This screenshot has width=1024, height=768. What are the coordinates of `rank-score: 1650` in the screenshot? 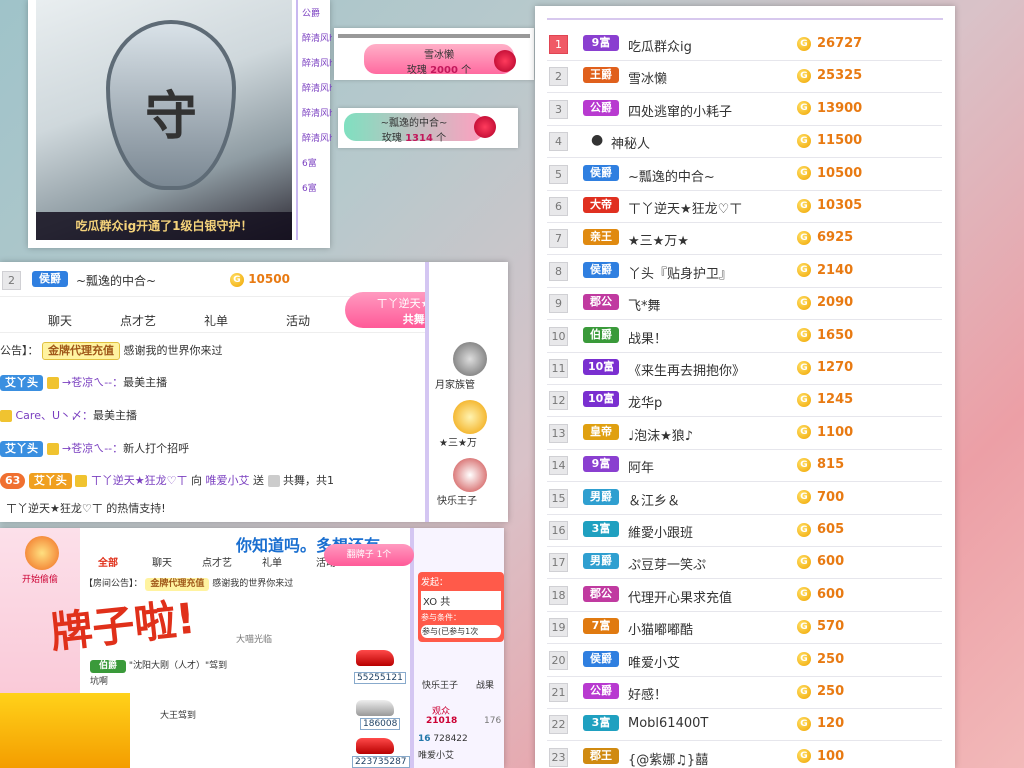 It's located at (835, 335).